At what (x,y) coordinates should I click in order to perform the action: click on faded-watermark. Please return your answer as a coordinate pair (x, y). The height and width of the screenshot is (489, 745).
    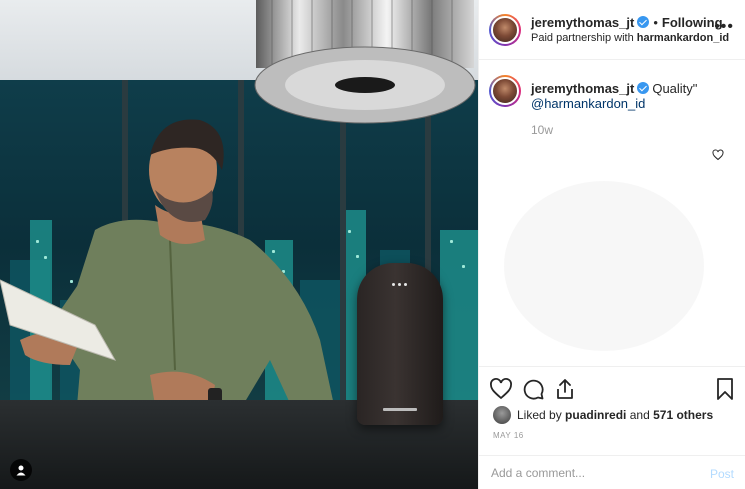
    Looking at the image, I should click on (604, 266).